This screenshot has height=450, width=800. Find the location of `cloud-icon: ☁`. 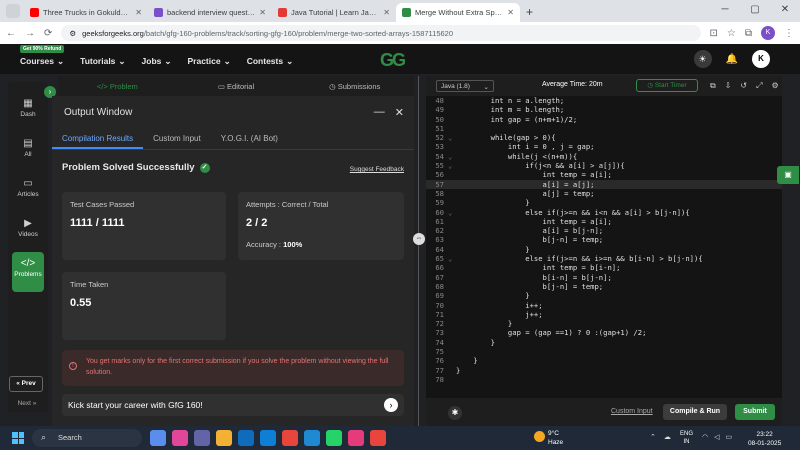

cloud-icon: ☁ is located at coordinates (667, 437).